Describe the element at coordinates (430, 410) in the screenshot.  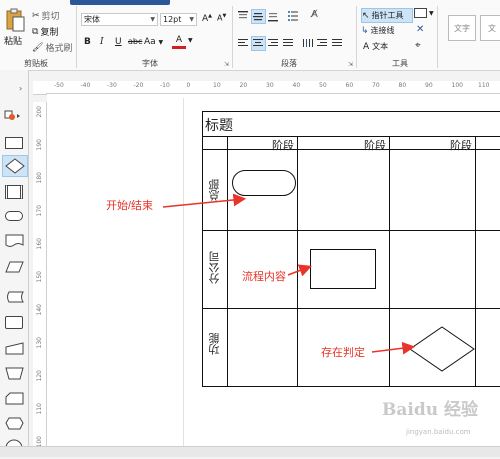
I see `watermark-brand: Baidu 经验` at that location.